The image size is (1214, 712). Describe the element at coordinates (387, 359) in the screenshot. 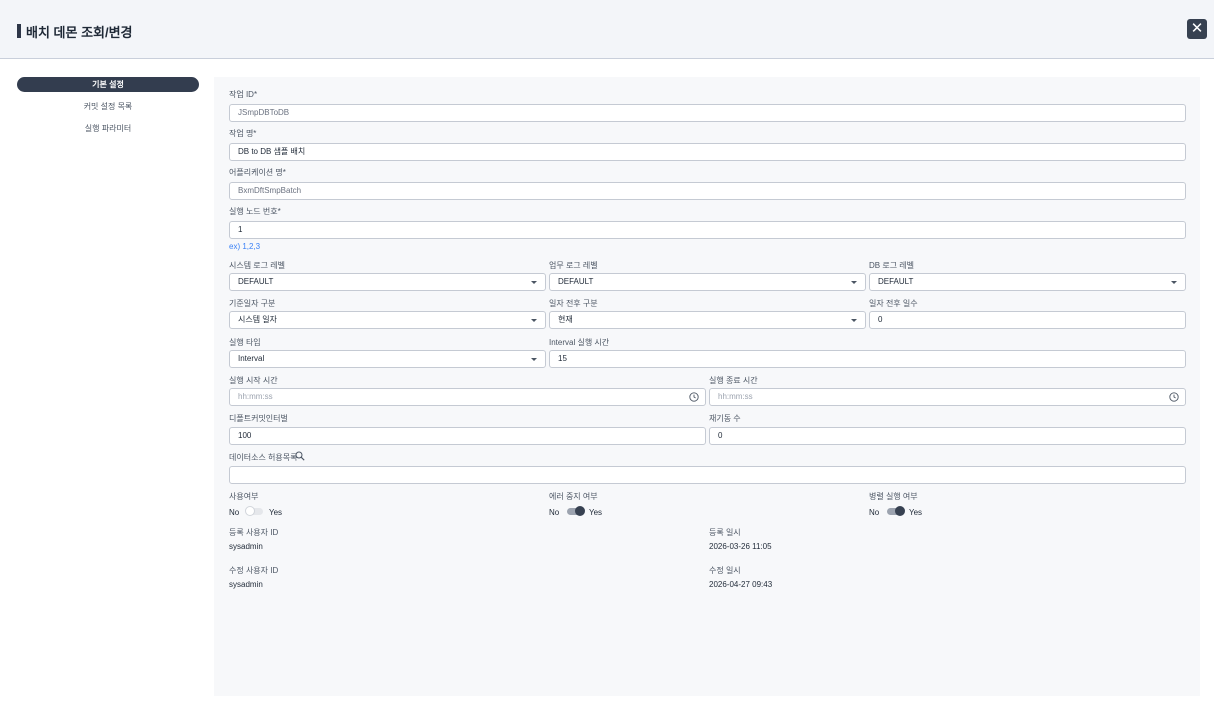

I see `run-type-select: Interval` at that location.